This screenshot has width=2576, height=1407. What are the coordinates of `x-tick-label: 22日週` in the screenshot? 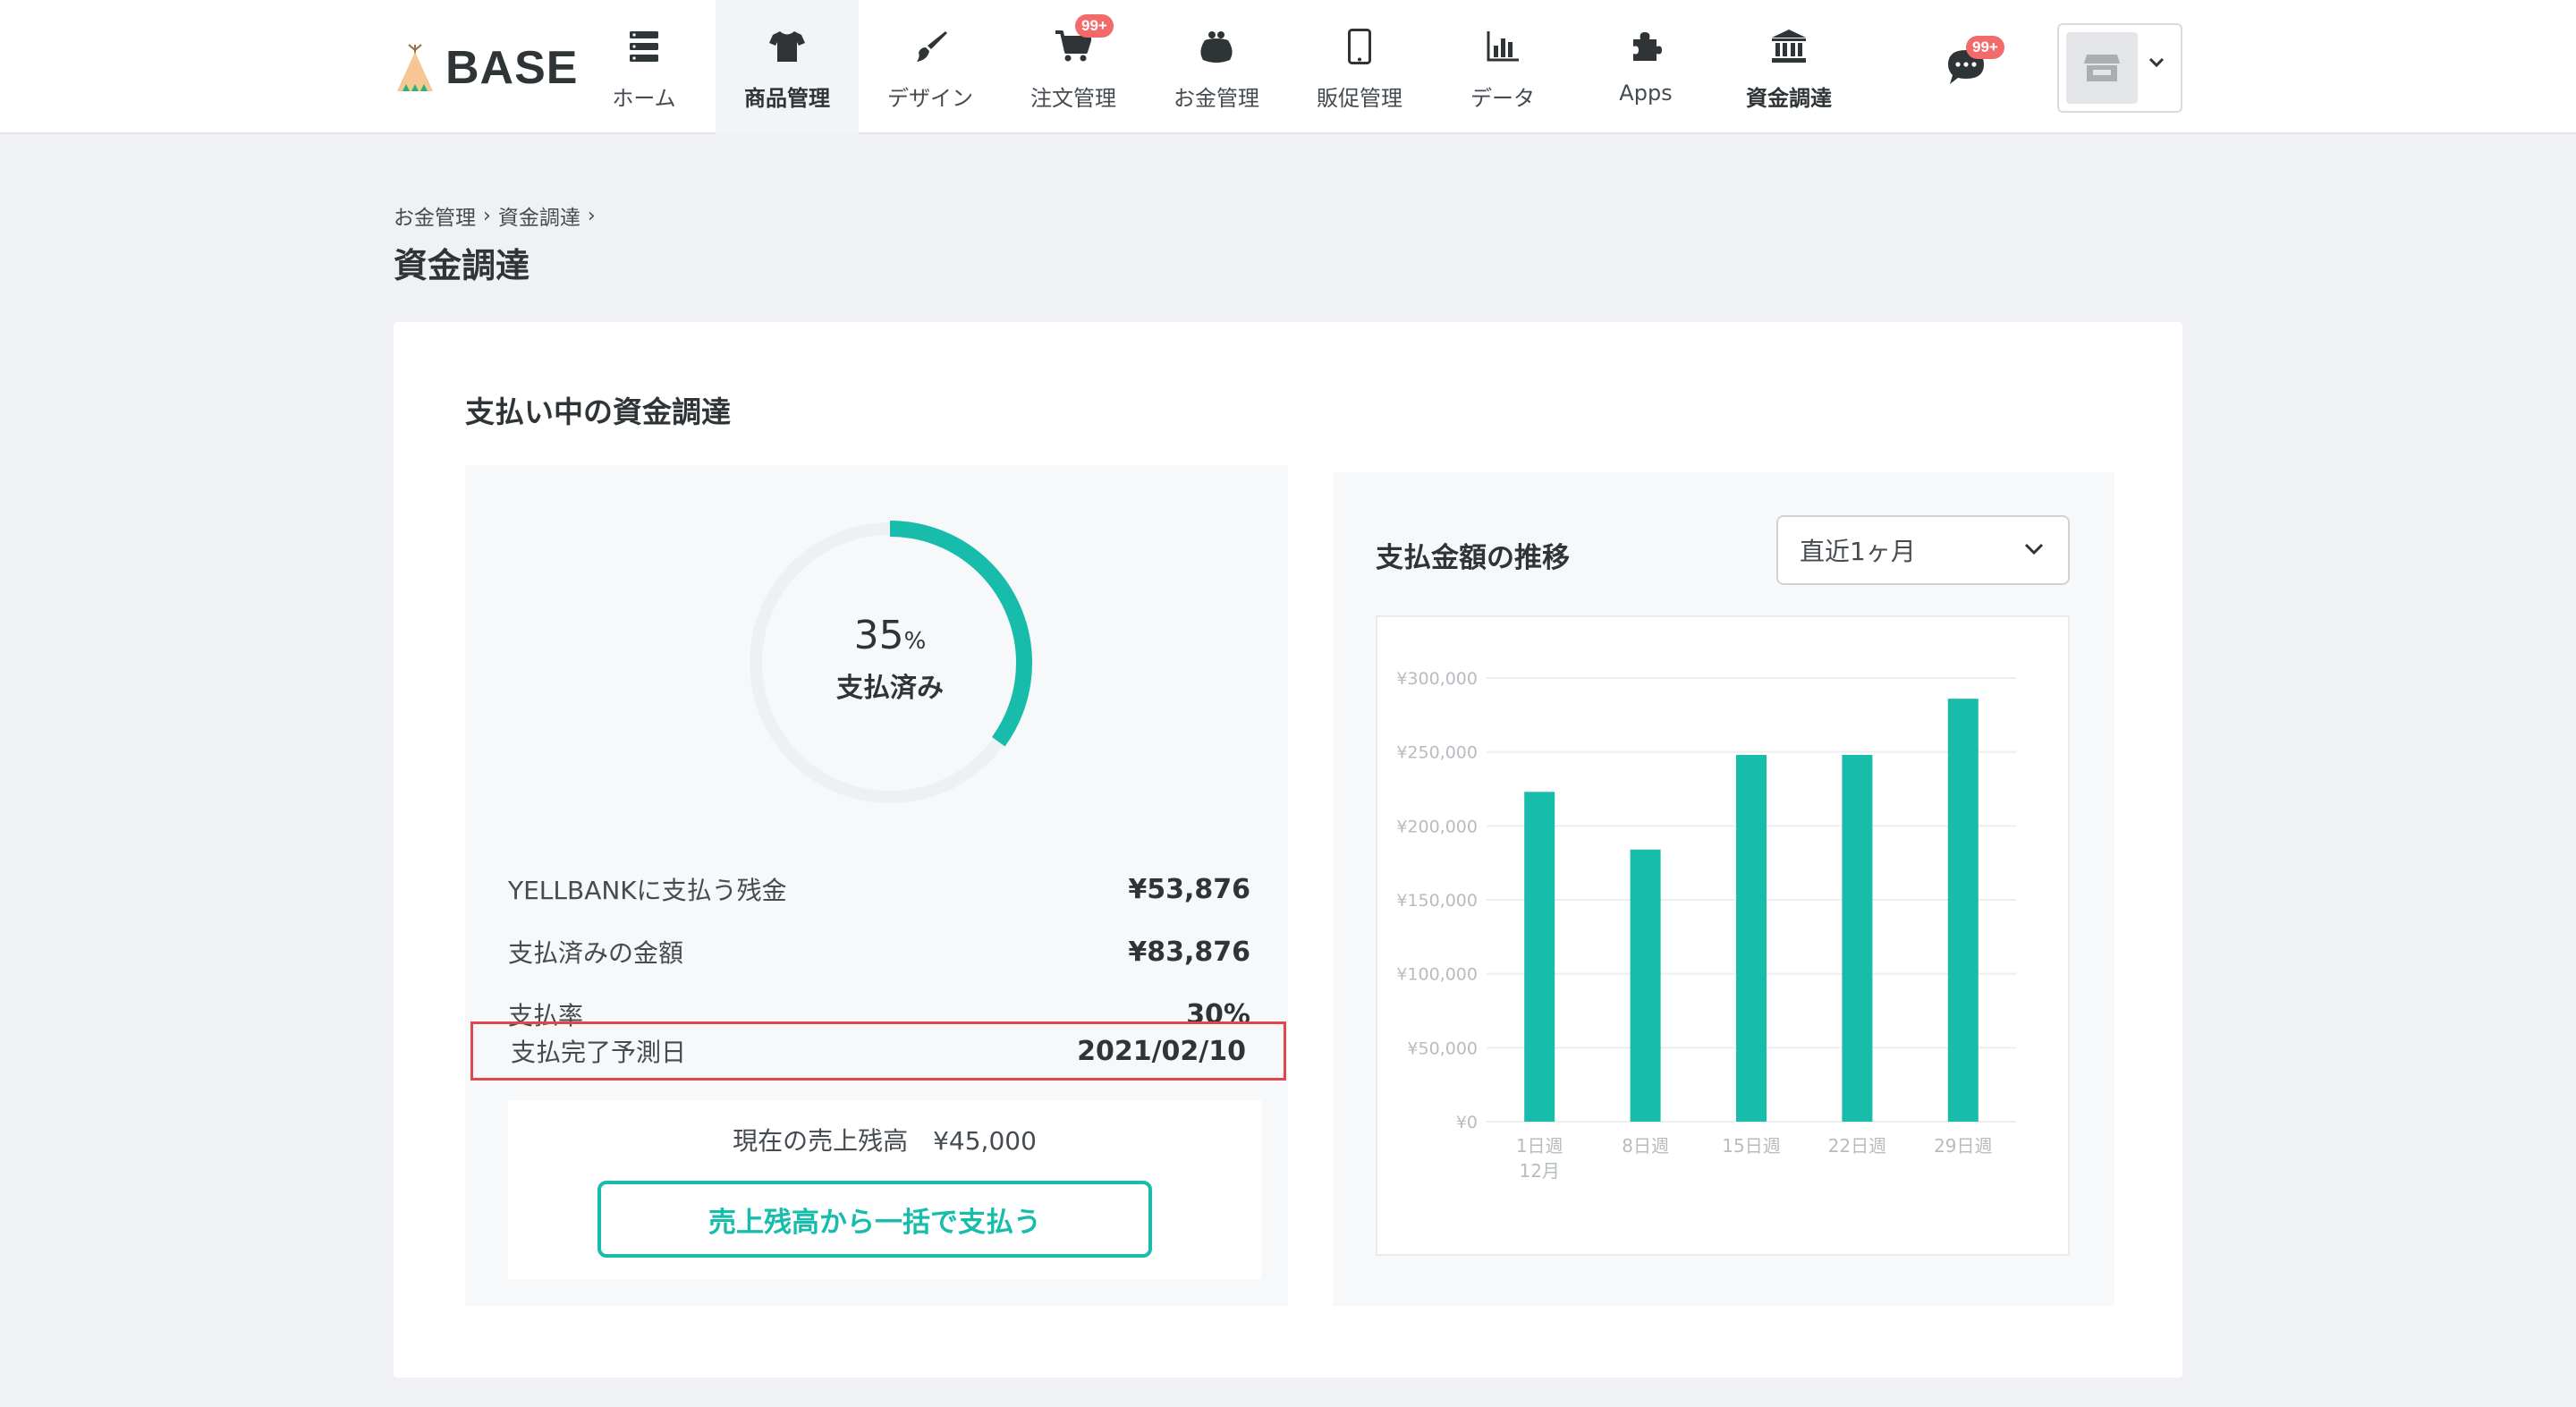 It's located at (1857, 1146).